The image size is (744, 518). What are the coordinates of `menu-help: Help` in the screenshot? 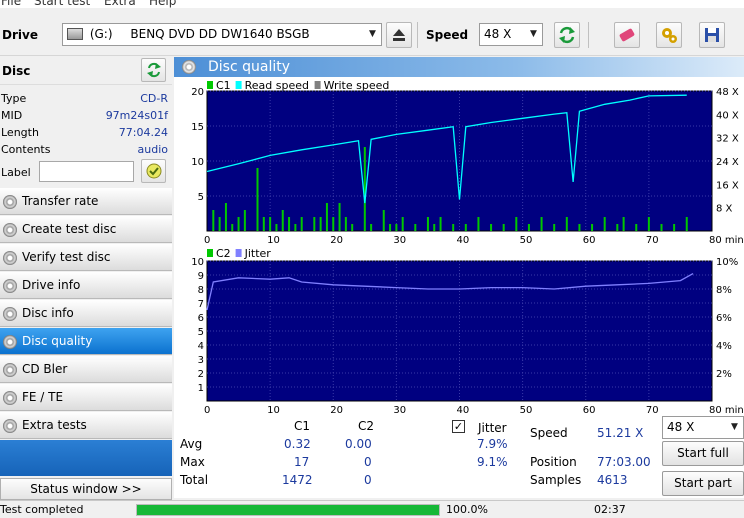 It's located at (162, 4).